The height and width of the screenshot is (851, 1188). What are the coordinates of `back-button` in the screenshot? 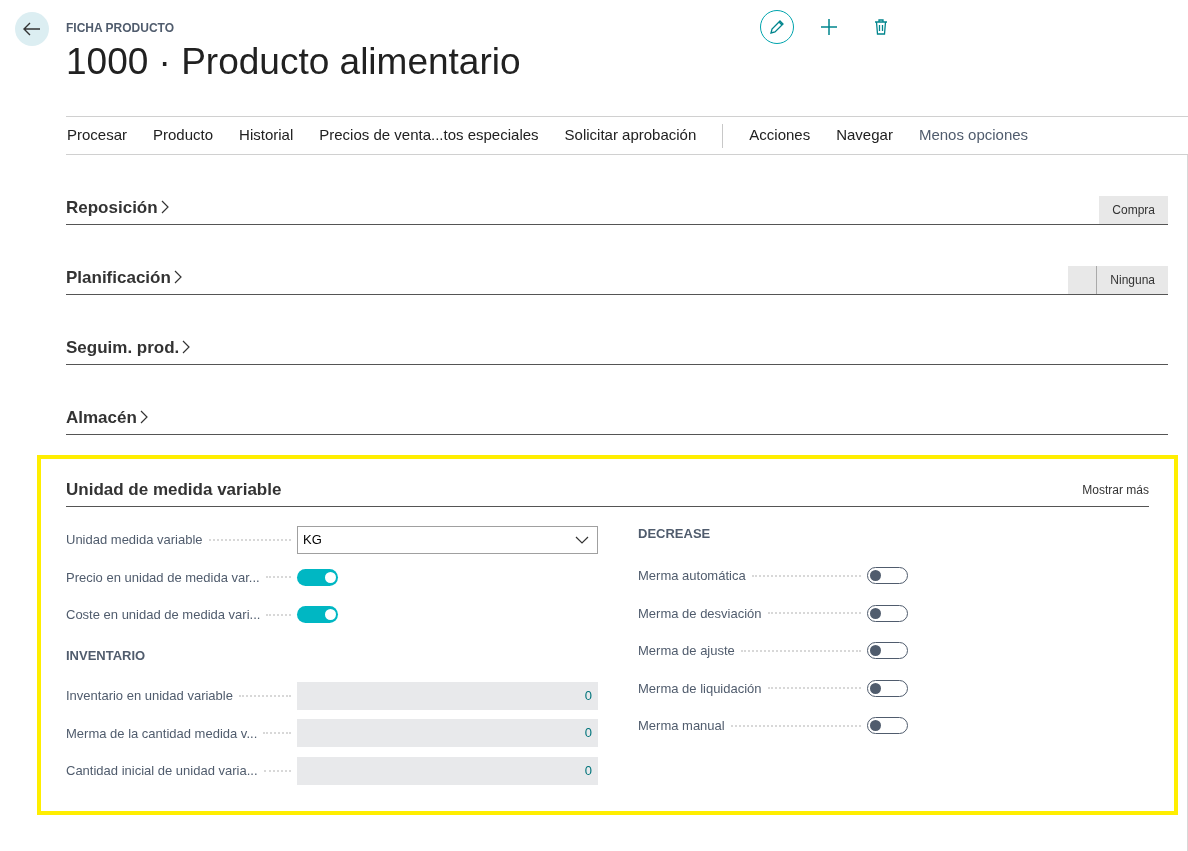 It's located at (32, 29).